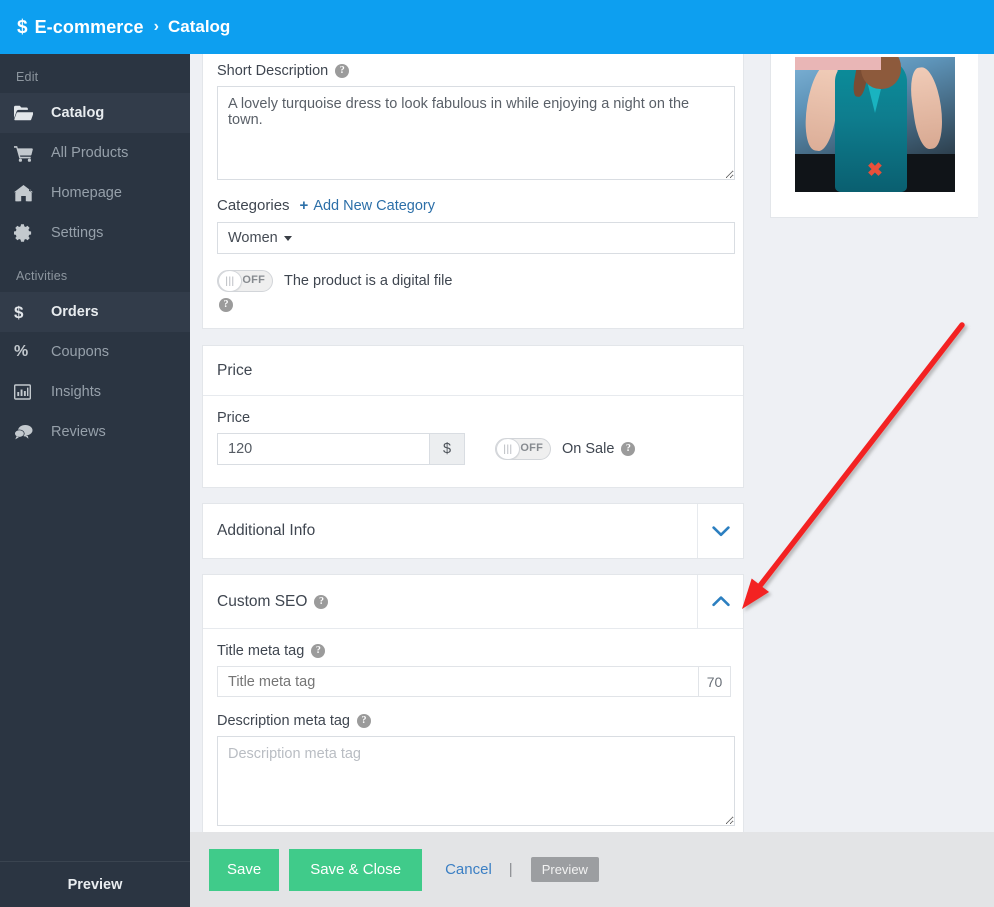 The height and width of the screenshot is (907, 994). I want to click on custom-seo-title: Custom SEO ?, so click(273, 601).